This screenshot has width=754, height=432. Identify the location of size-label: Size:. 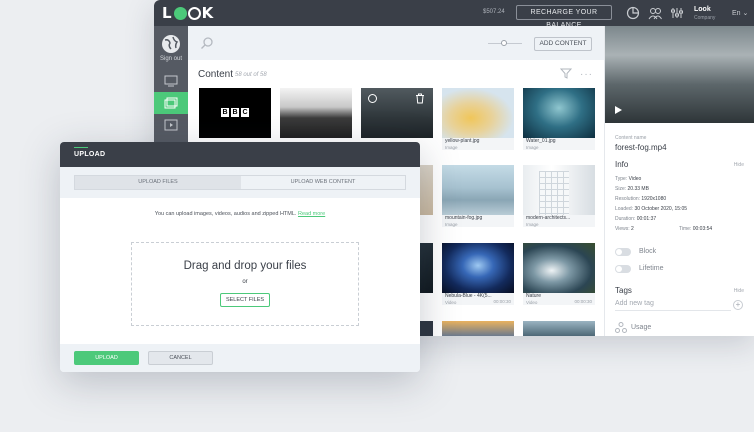
(621, 189).